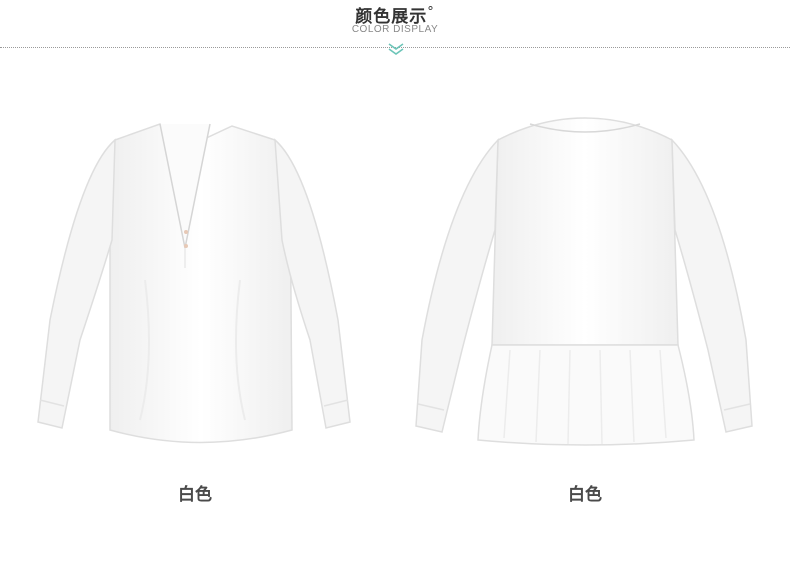 This screenshot has width=790, height=566. I want to click on section-header: 颜色展示° COLOR DISPLAY, so click(395, 30).